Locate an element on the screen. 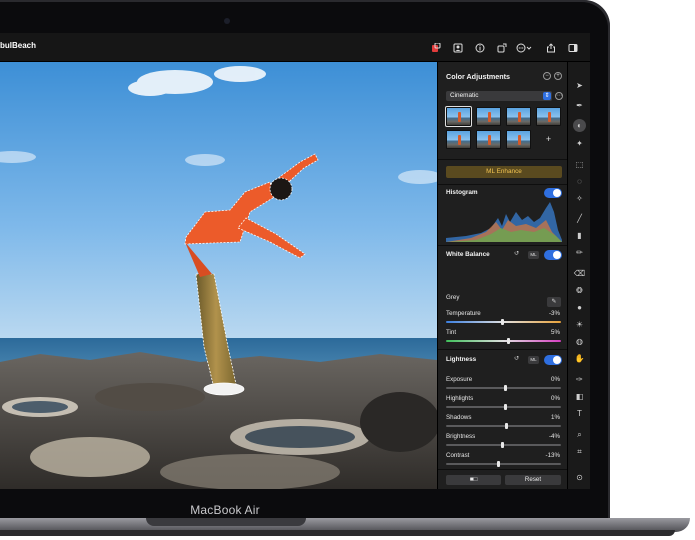  eyedropper-icon: ✎ is located at coordinates (554, 302).